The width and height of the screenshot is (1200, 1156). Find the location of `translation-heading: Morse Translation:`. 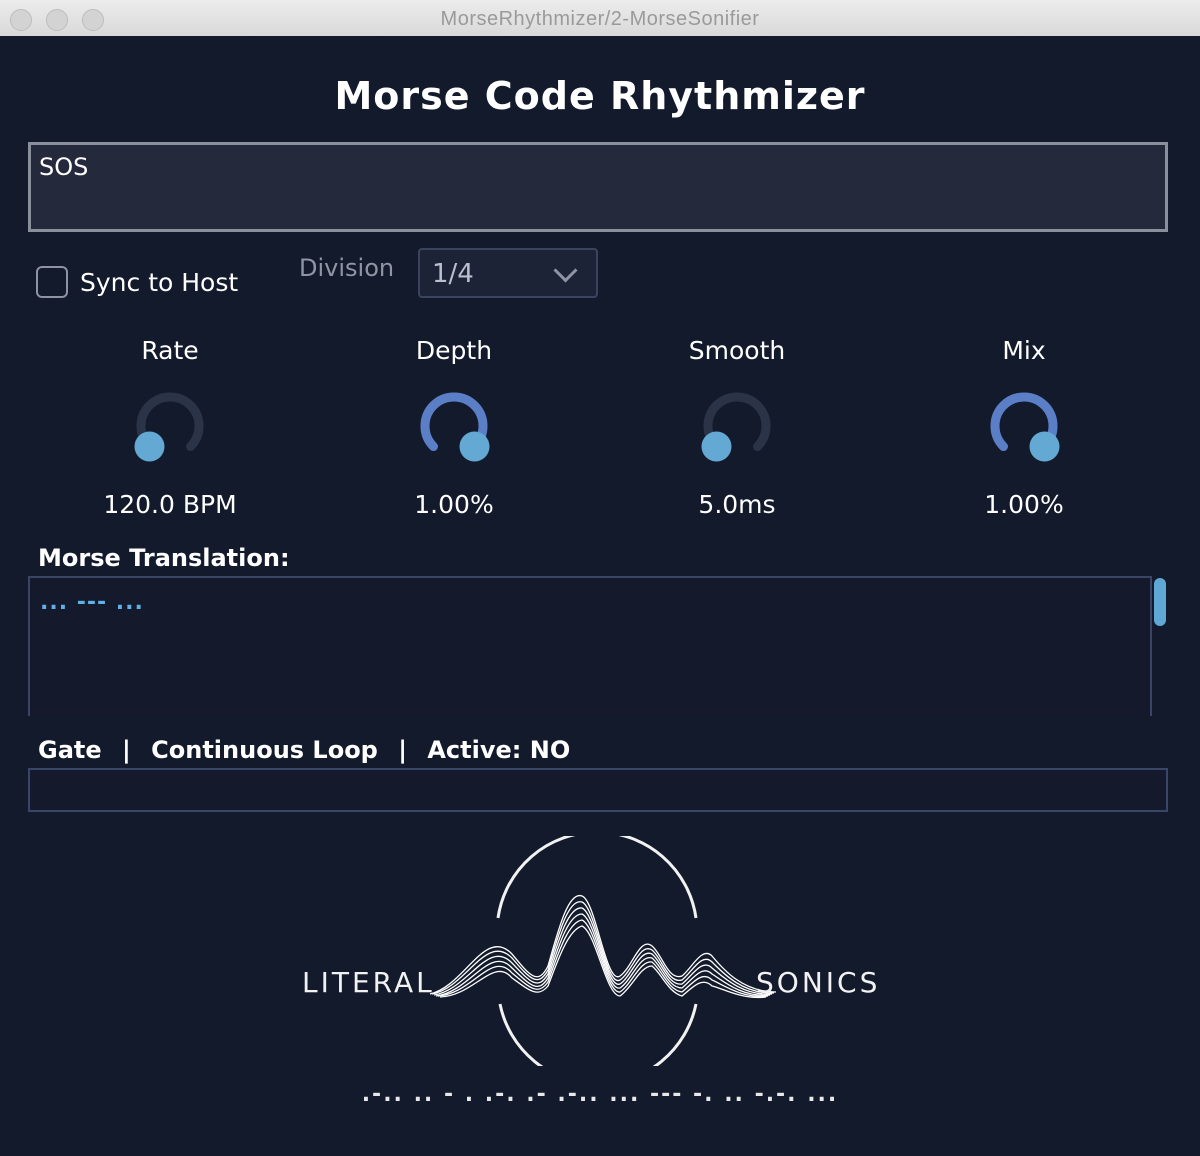

translation-heading: Morse Translation: is located at coordinates (164, 558).